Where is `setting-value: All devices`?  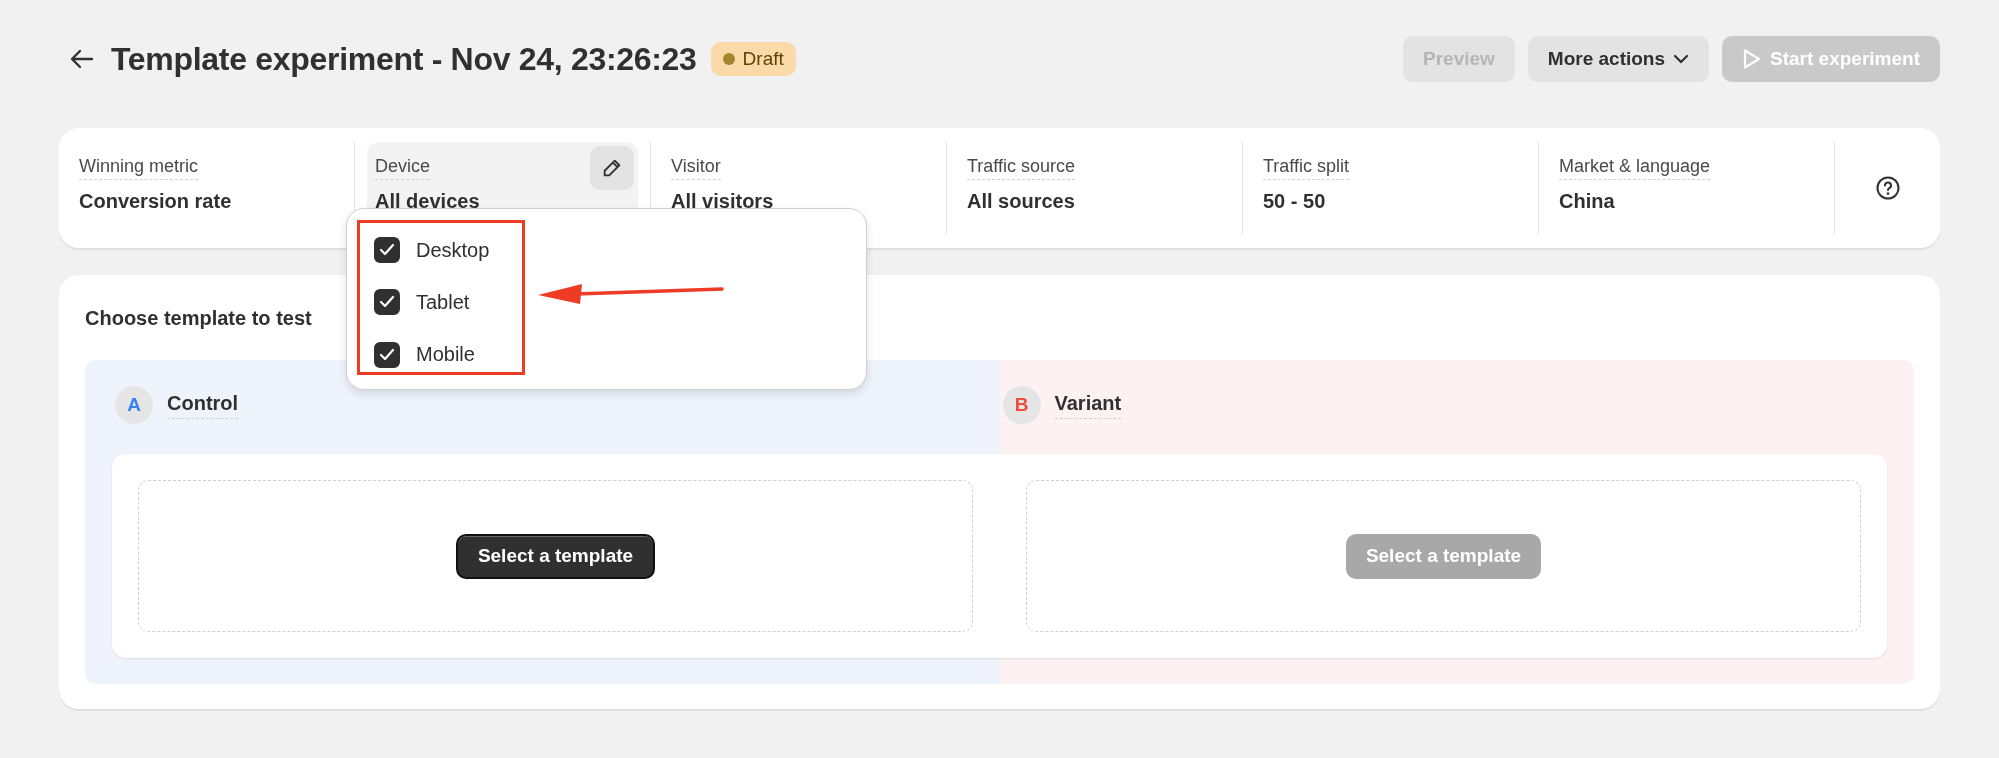 setting-value: All devices is located at coordinates (428, 201).